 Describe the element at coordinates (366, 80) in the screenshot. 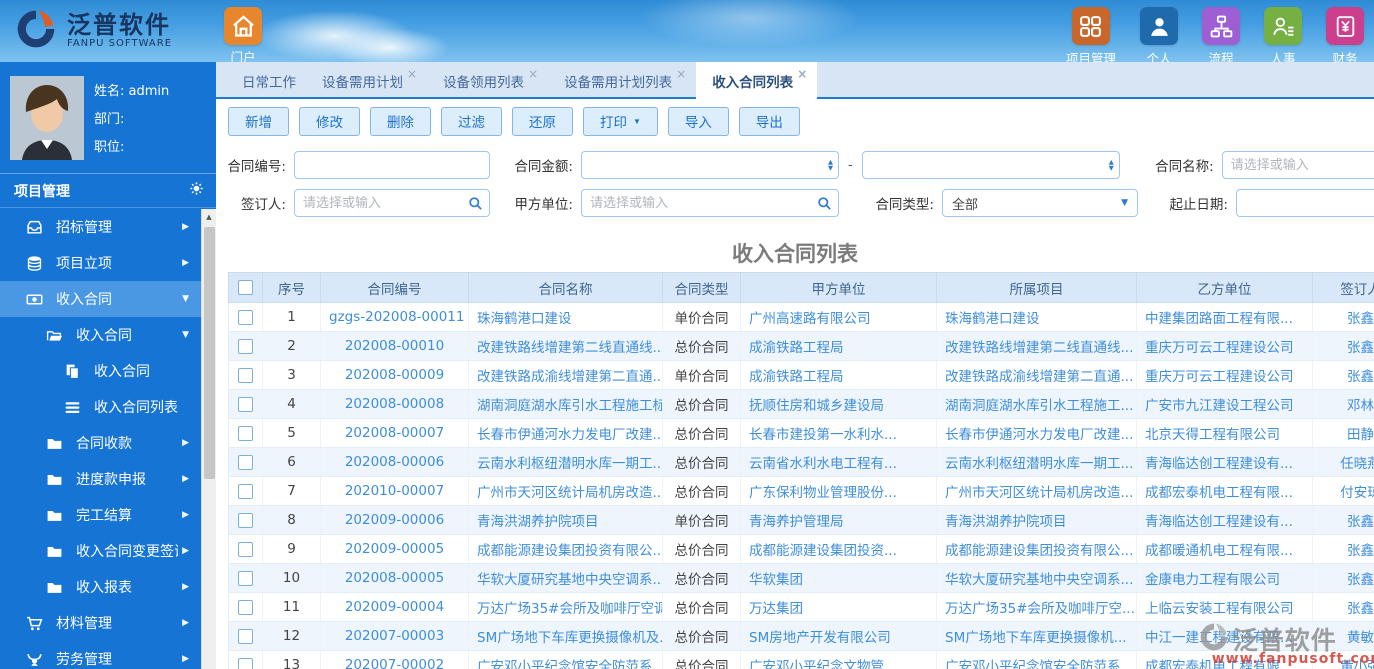

I see `tab: 设备需用计划 ×` at that location.